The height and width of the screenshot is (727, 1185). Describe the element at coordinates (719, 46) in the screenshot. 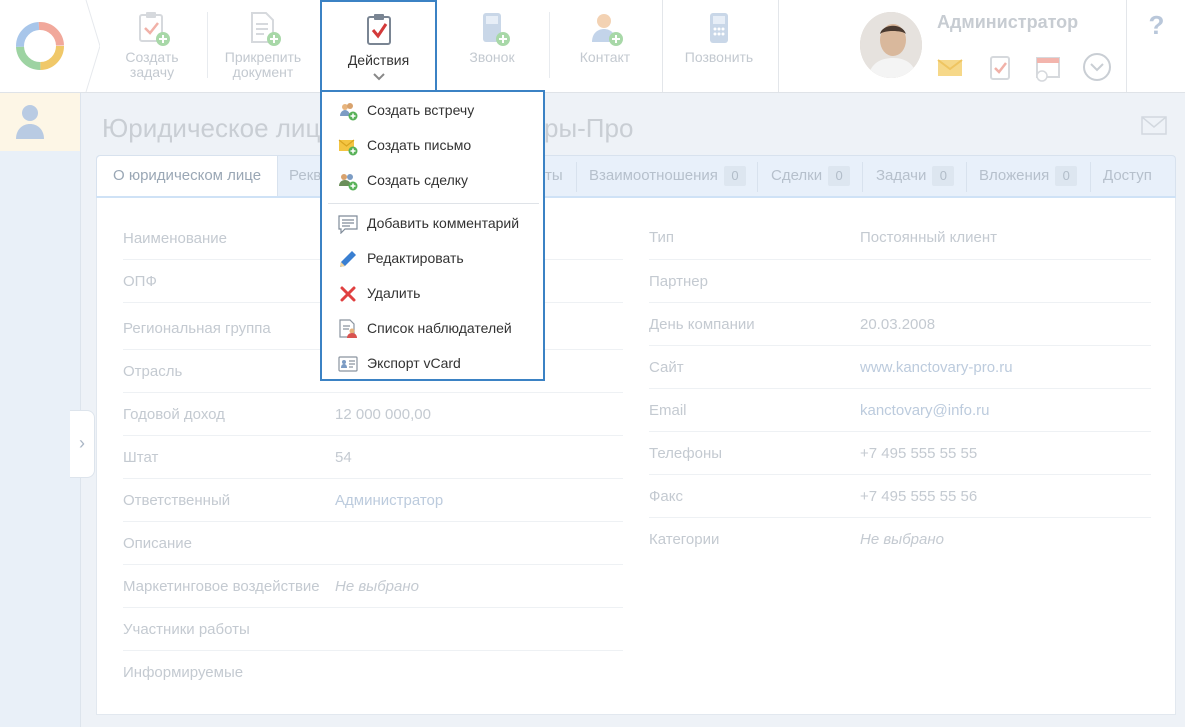

I see `dial-button: Позвонить` at that location.